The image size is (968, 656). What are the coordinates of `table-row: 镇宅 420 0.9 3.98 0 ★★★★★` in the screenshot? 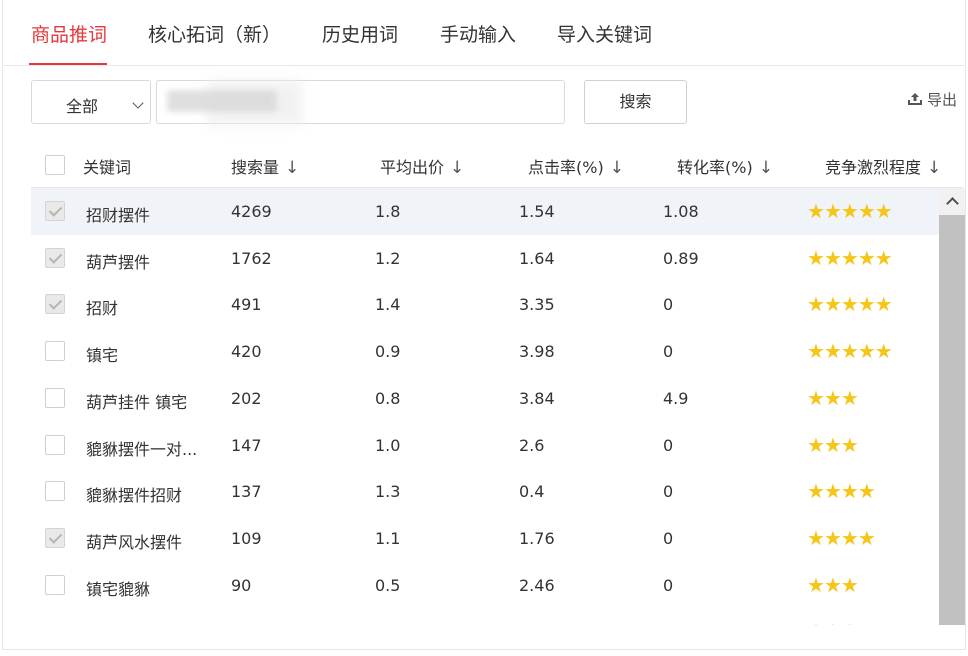 It's located at (485, 351).